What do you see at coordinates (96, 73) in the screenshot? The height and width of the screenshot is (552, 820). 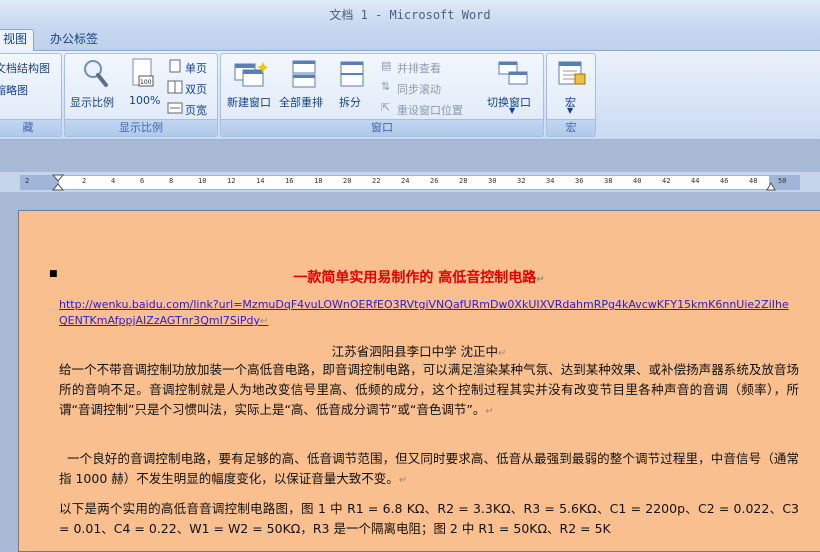 I see `zoom-magnifier-icon` at bounding box center [96, 73].